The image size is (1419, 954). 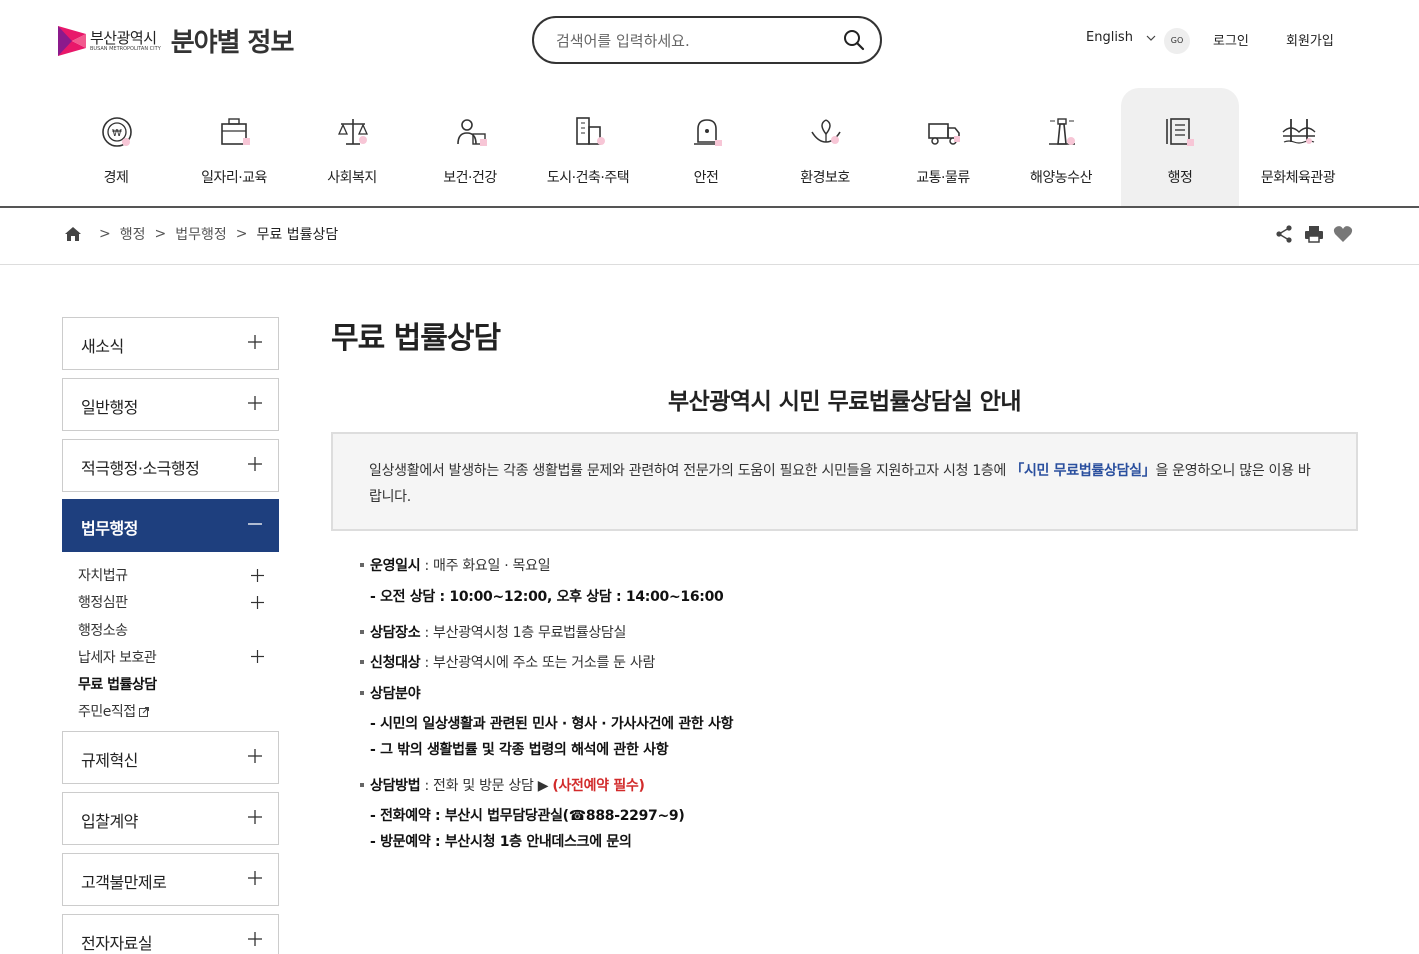 I want to click on sidebar-subitem-appeal: 행정심판, so click(x=103, y=602).